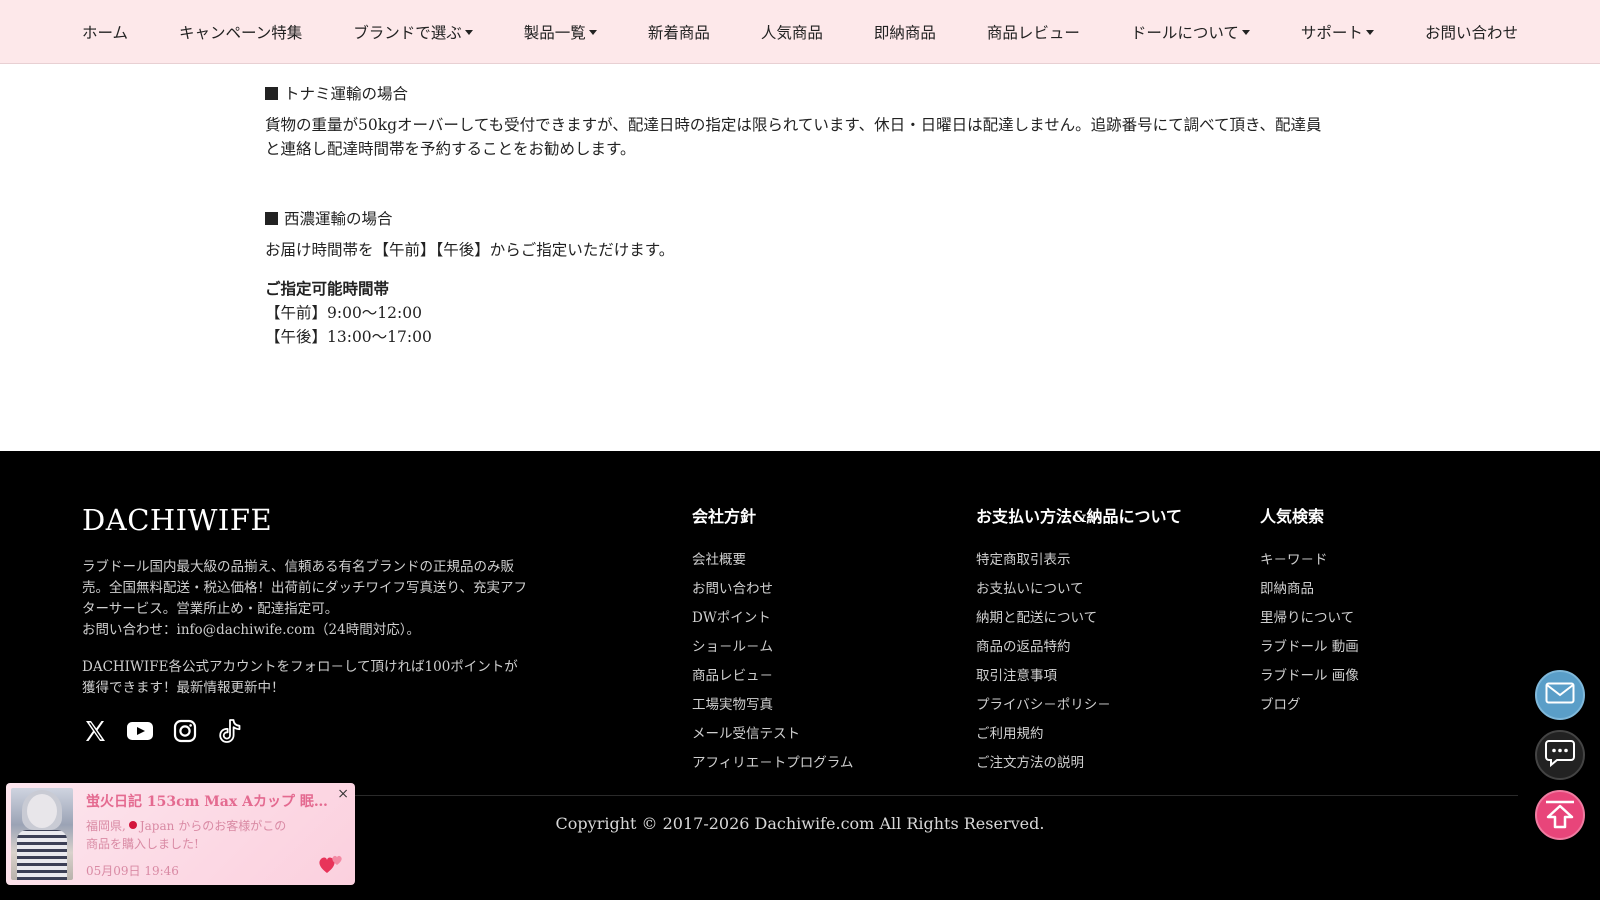 The image size is (1600, 900). What do you see at coordinates (132, 825) in the screenshot?
I see `japan-flag-icon` at bounding box center [132, 825].